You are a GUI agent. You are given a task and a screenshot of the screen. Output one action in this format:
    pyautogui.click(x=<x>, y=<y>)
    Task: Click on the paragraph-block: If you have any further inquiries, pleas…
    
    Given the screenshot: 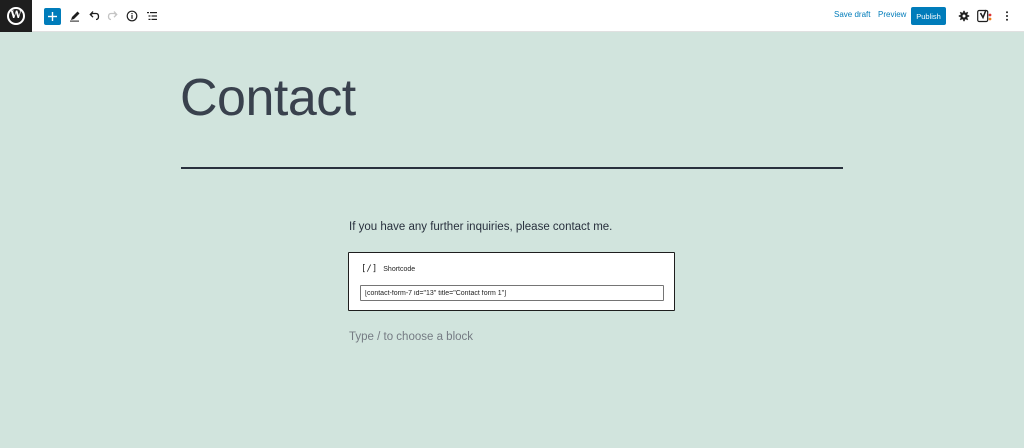 What is the action you would take?
    pyautogui.click(x=480, y=227)
    